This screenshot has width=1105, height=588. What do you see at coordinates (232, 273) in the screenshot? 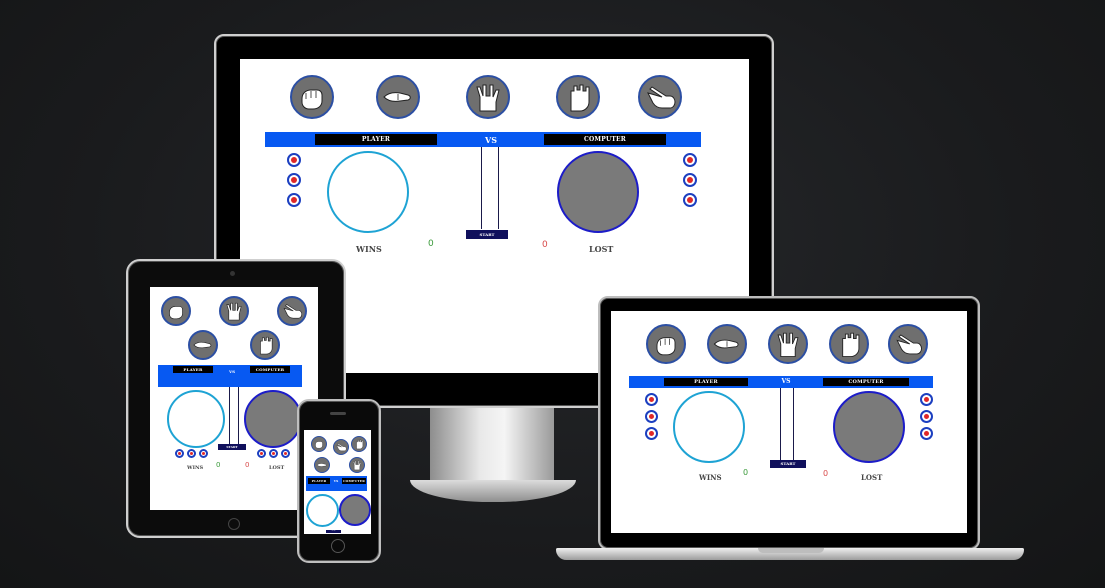
I see `camera-icon` at bounding box center [232, 273].